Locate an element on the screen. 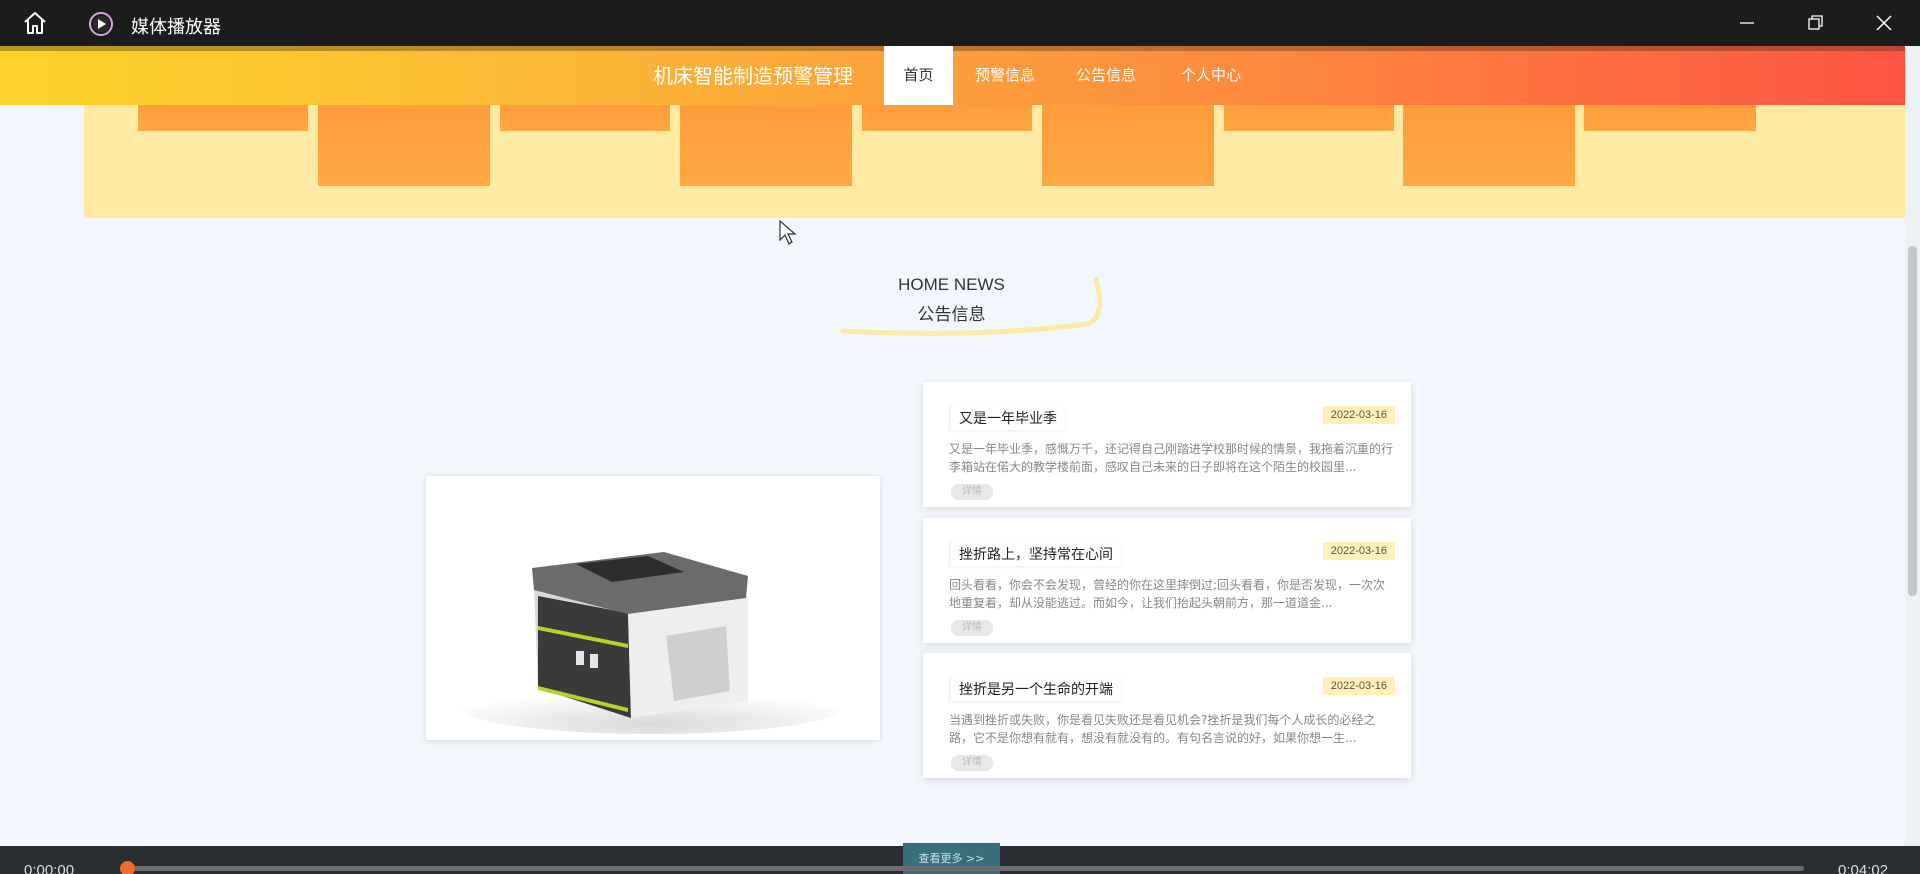 Image resolution: width=1920 pixels, height=874 pixels. section-title-cn: 公告信息 is located at coordinates (951, 315).